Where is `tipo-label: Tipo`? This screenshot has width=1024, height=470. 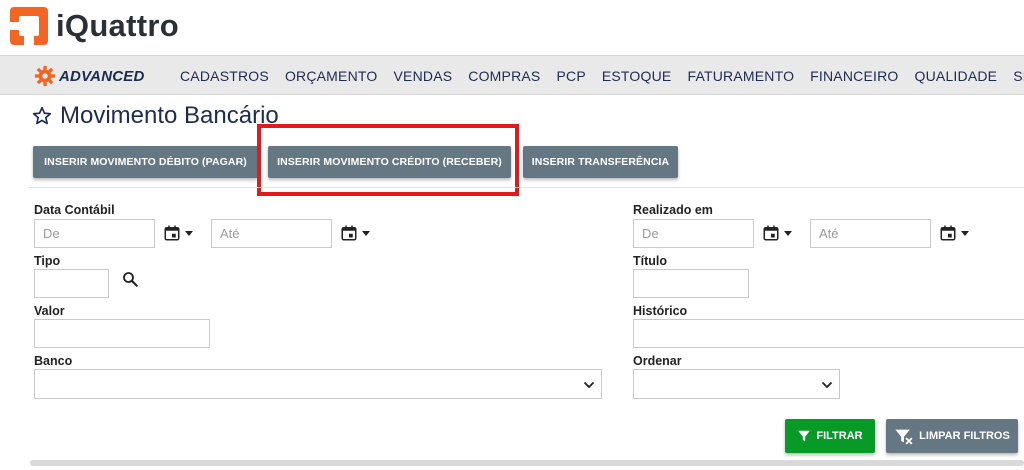
tipo-label: Tipo is located at coordinates (47, 261).